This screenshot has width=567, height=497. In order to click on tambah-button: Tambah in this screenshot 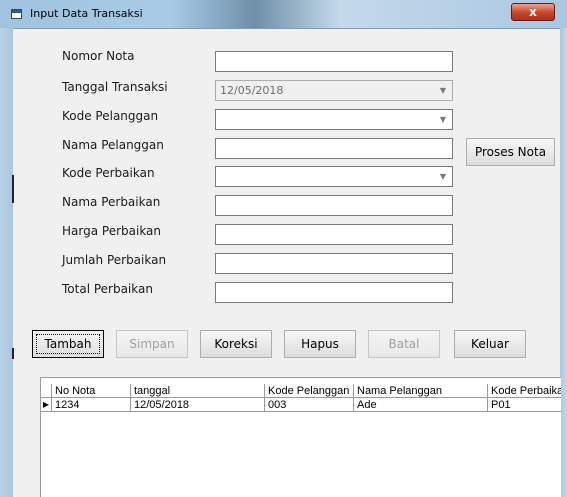, I will do `click(68, 344)`.